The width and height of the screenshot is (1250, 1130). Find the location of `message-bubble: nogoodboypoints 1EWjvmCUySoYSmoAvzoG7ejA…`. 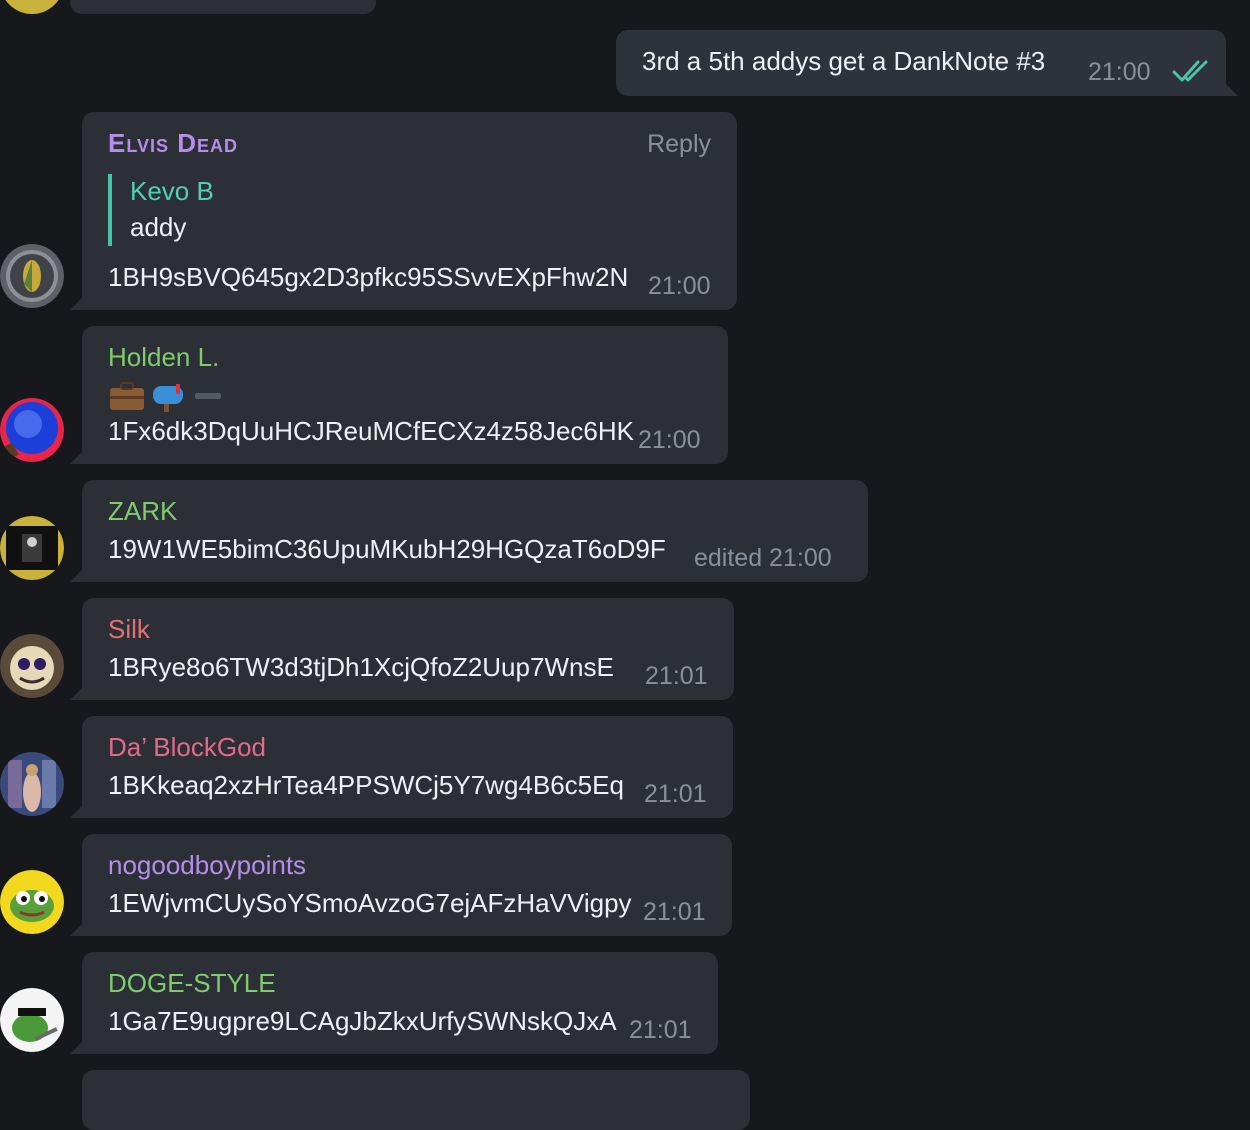

message-bubble: nogoodboypoints 1EWjvmCUySoYSmoAvzoG7ejA… is located at coordinates (401, 885).